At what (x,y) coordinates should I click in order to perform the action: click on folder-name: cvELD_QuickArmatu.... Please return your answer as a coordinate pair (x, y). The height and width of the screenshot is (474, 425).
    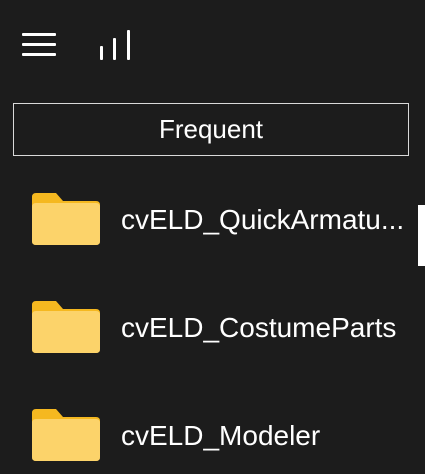
    Looking at the image, I should click on (263, 219).